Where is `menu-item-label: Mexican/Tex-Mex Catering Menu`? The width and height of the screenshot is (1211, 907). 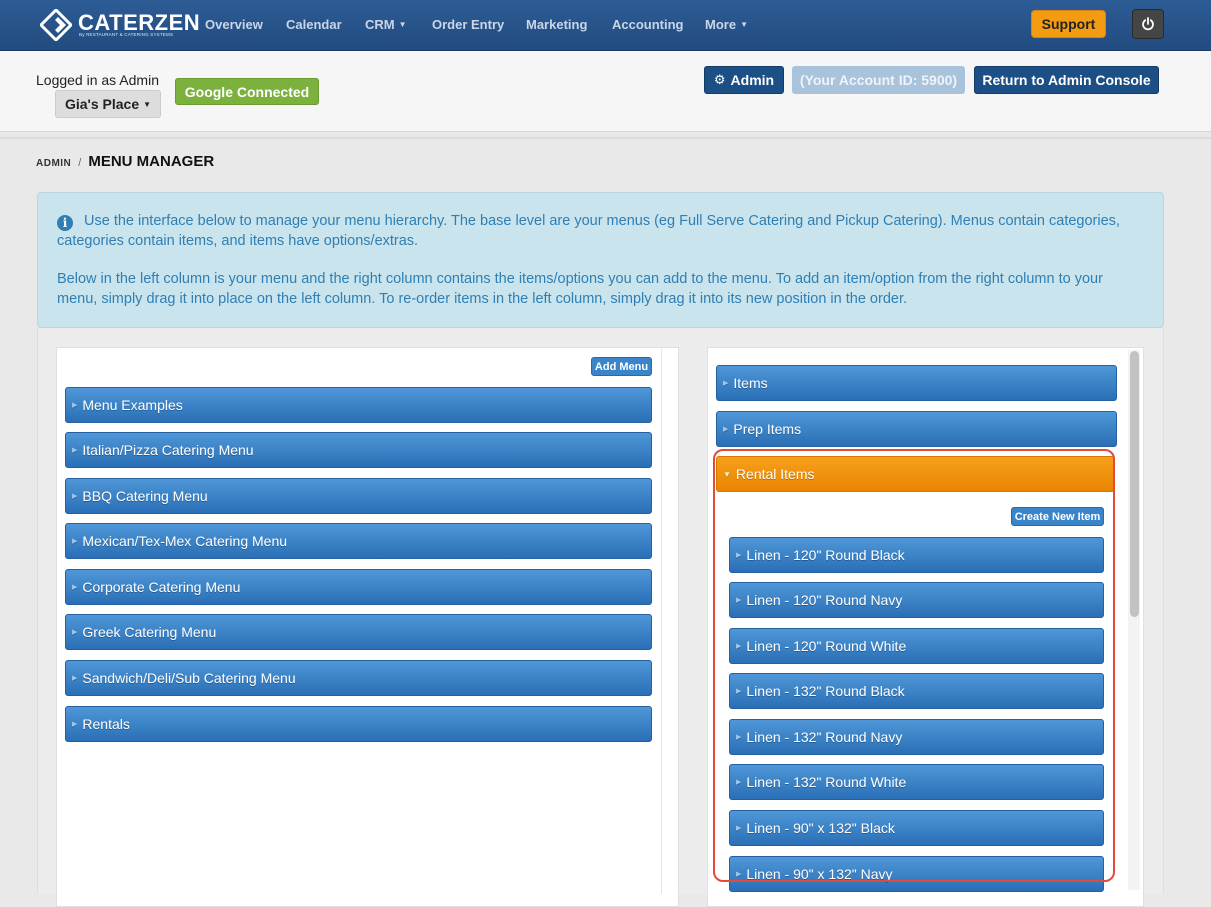 menu-item-label: Mexican/Tex-Mex Catering Menu is located at coordinates (185, 541).